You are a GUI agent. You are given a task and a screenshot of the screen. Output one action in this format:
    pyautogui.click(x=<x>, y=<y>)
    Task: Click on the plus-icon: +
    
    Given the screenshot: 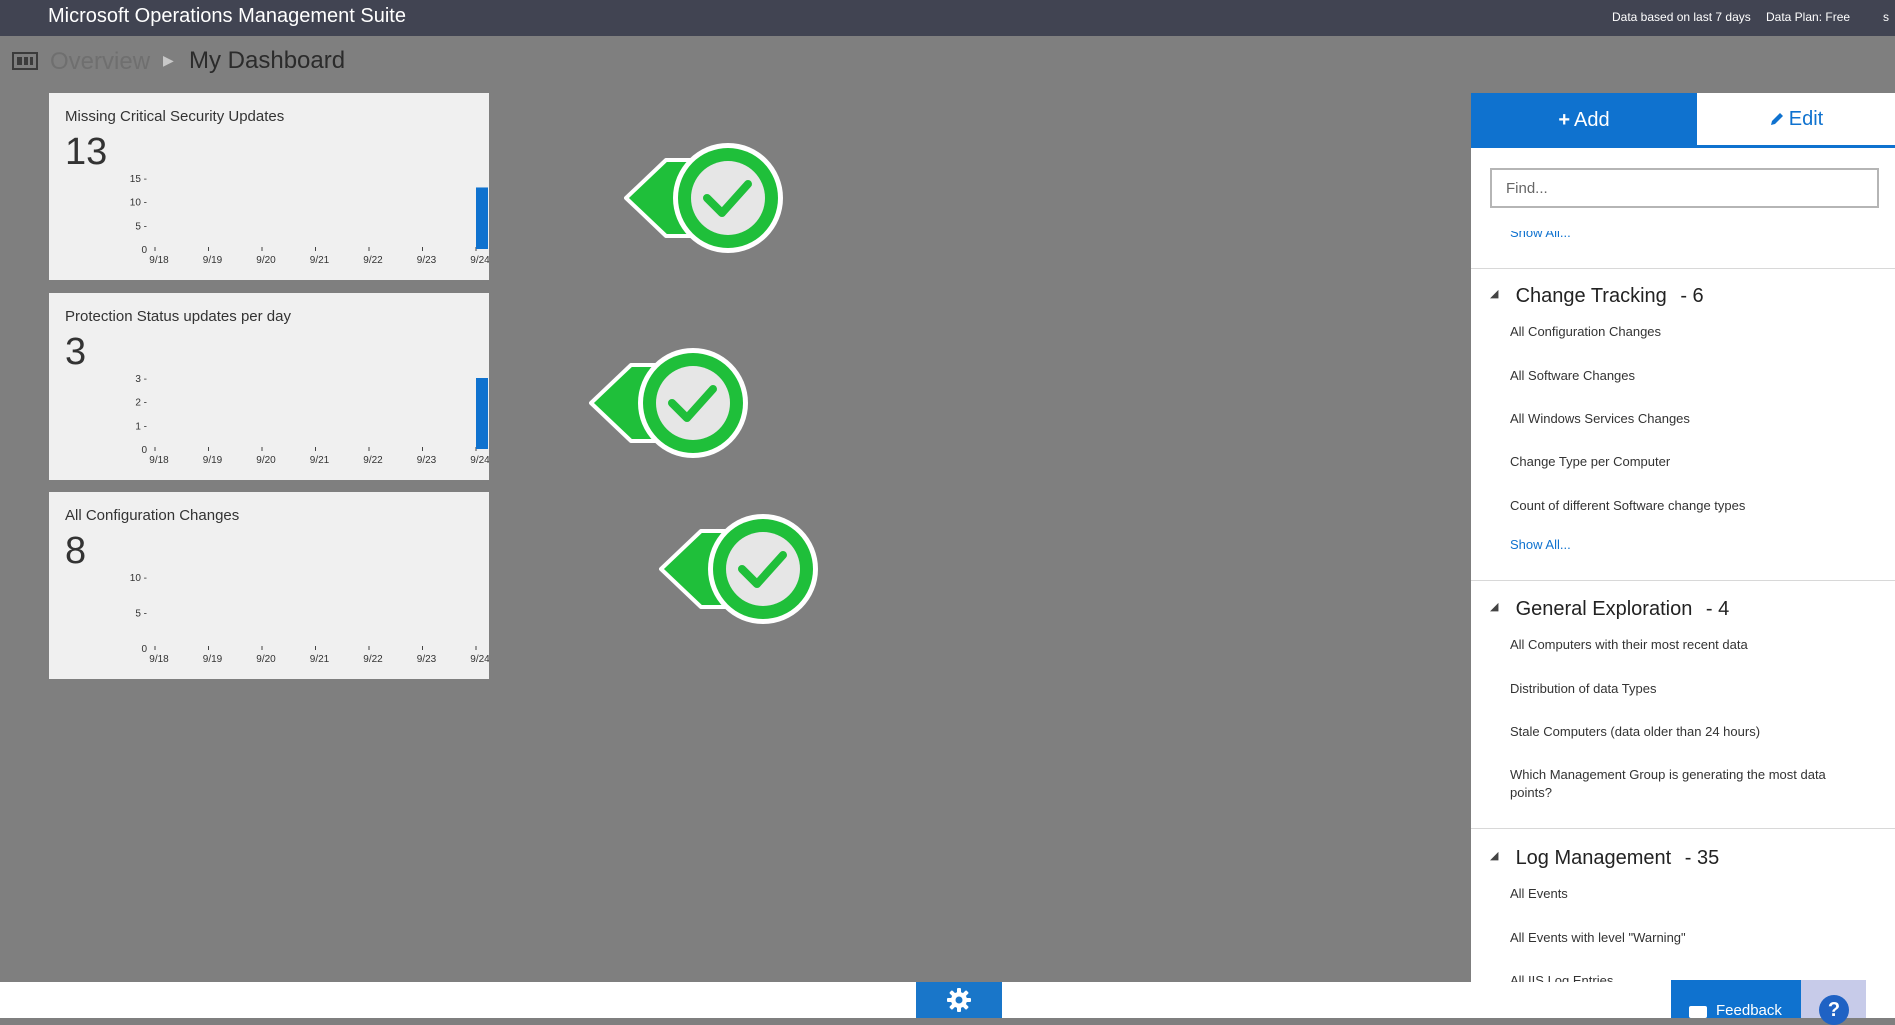 What is the action you would take?
    pyautogui.click(x=1564, y=120)
    